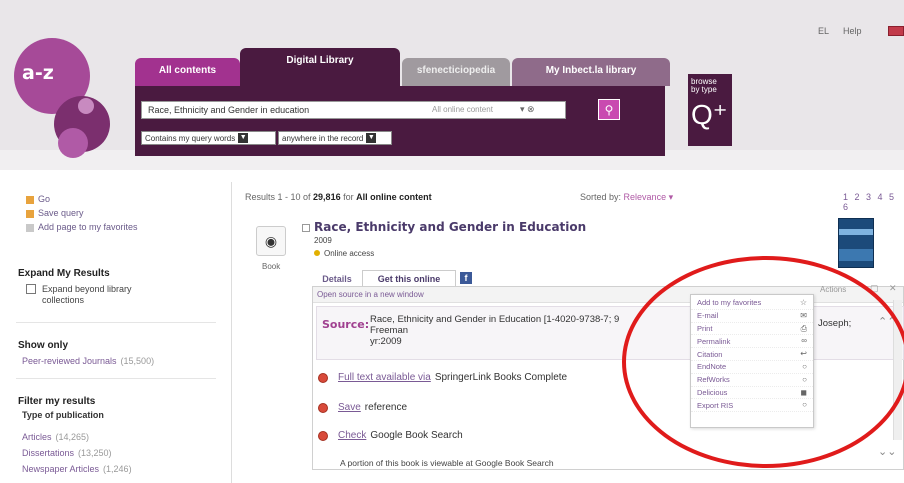 Image resolution: width=904 pixels, height=483 pixels. I want to click on record-type-label: Book, so click(271, 266).